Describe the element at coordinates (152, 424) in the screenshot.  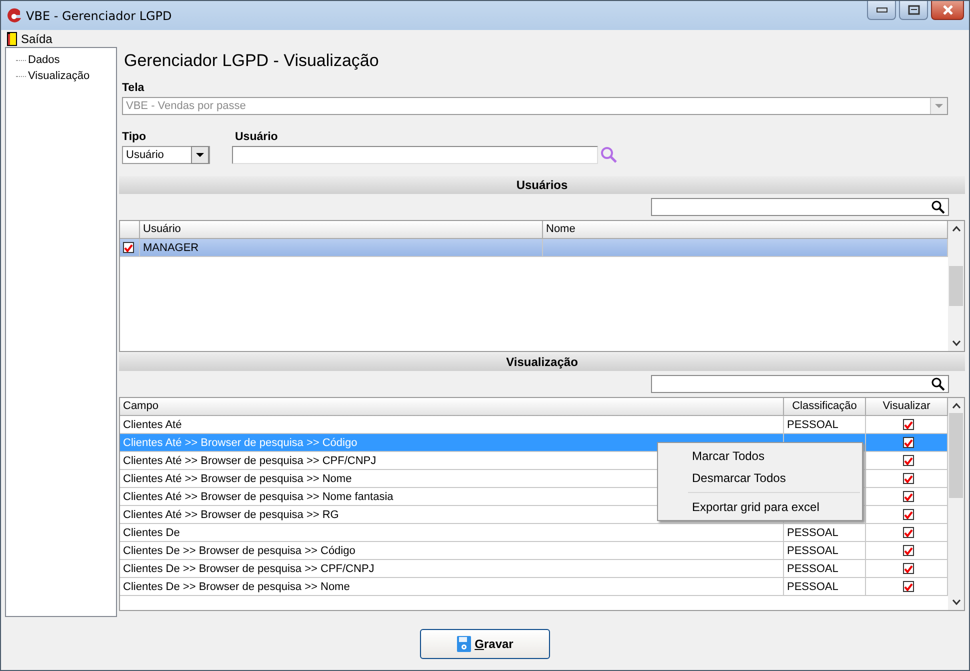
I see `table-cell: Clientes Até` at that location.